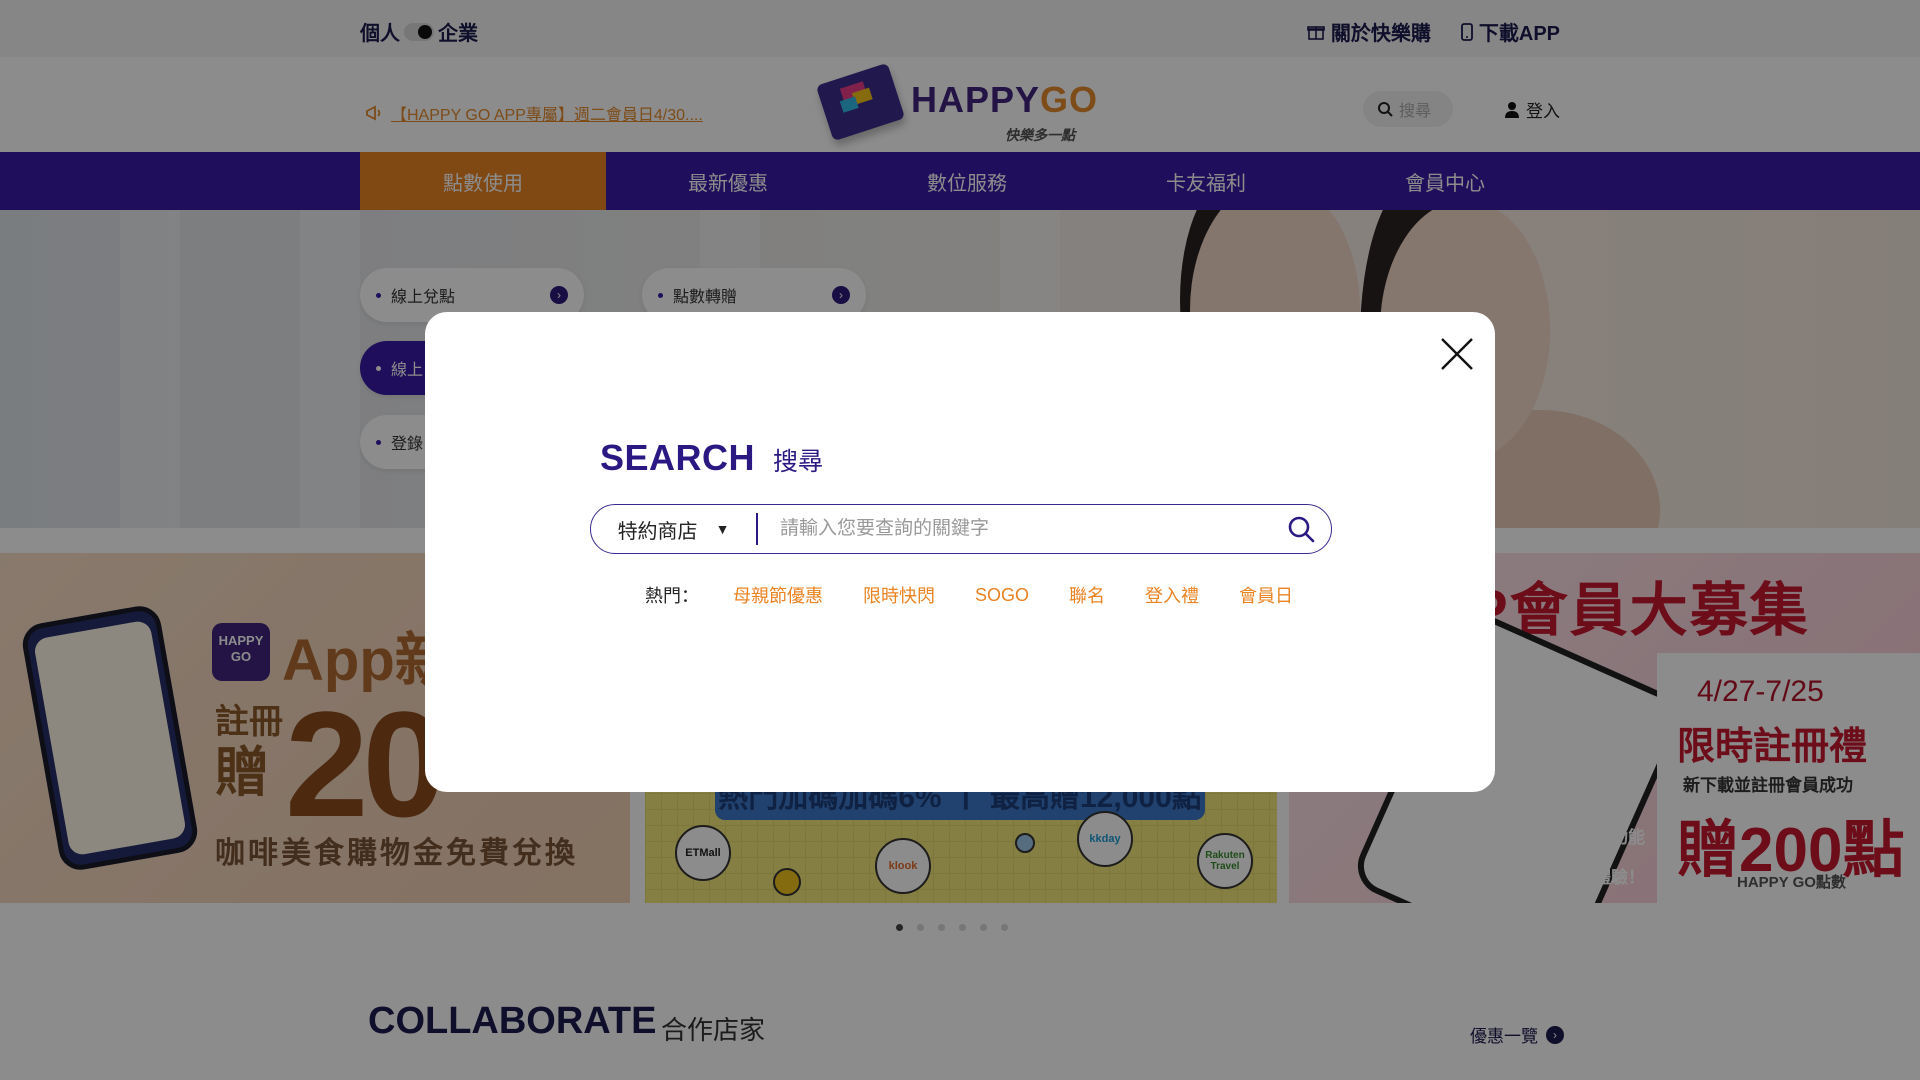 This screenshot has width=1920, height=1080. I want to click on search-icon, so click(1301, 529).